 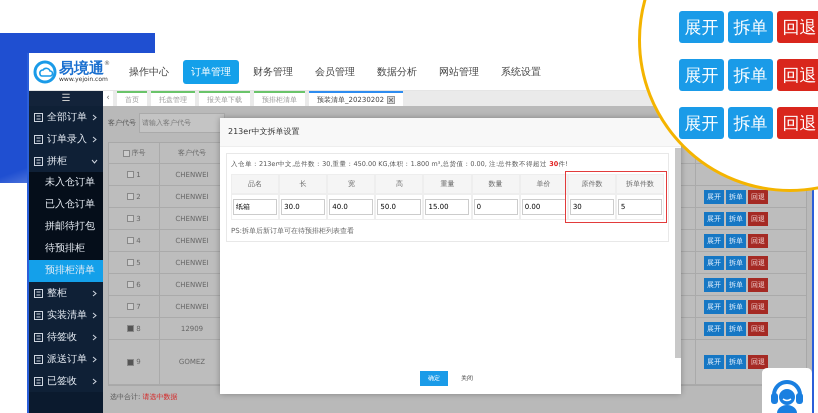 What do you see at coordinates (66, 161) in the screenshot?
I see `sidebar-item: 拼柜` at bounding box center [66, 161].